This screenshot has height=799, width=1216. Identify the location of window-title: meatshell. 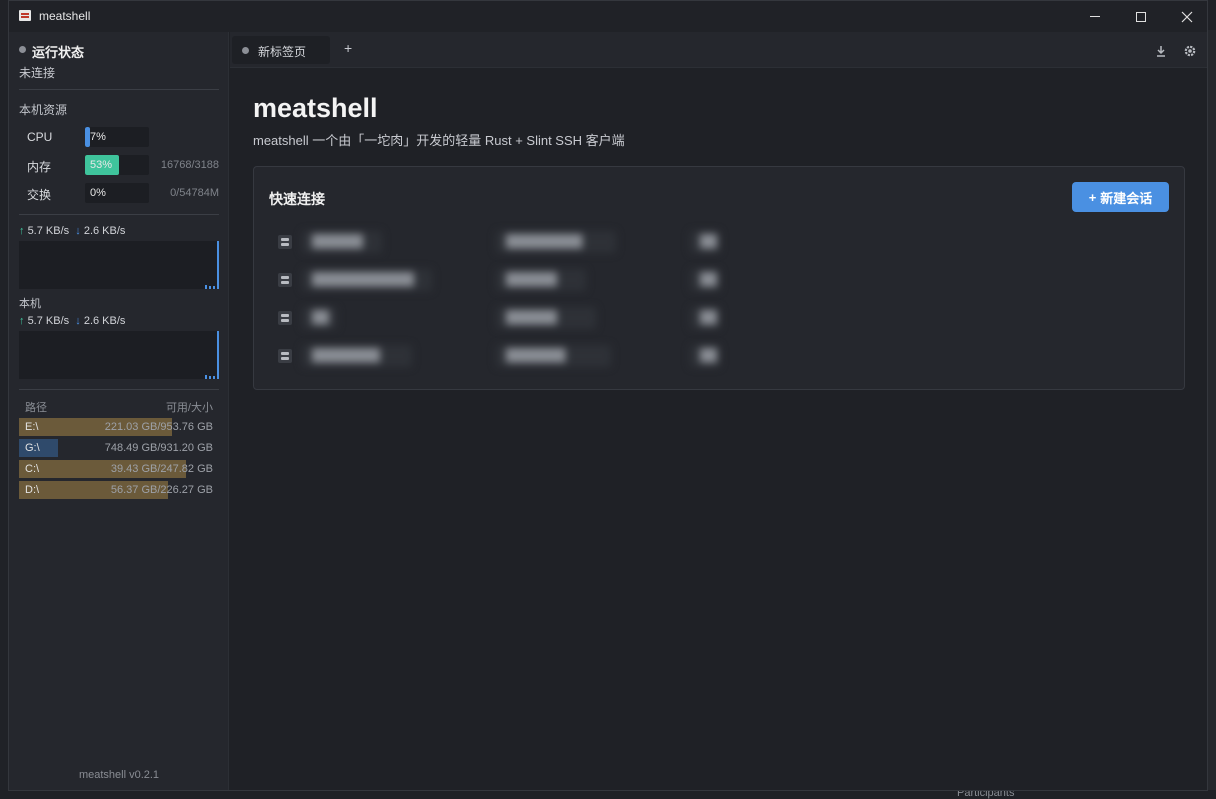
(65, 16).